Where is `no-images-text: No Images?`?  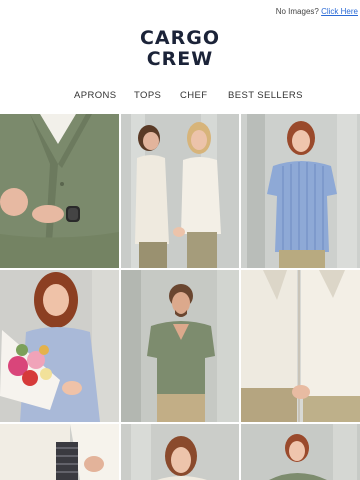 no-images-text: No Images? is located at coordinates (297, 11).